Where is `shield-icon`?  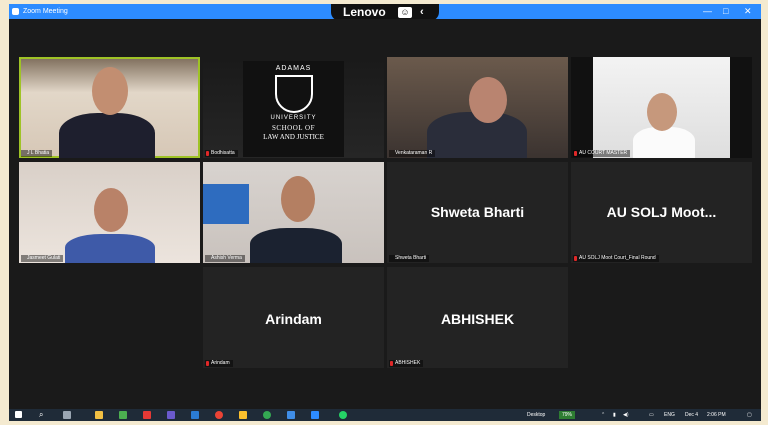 shield-icon is located at coordinates (293, 94).